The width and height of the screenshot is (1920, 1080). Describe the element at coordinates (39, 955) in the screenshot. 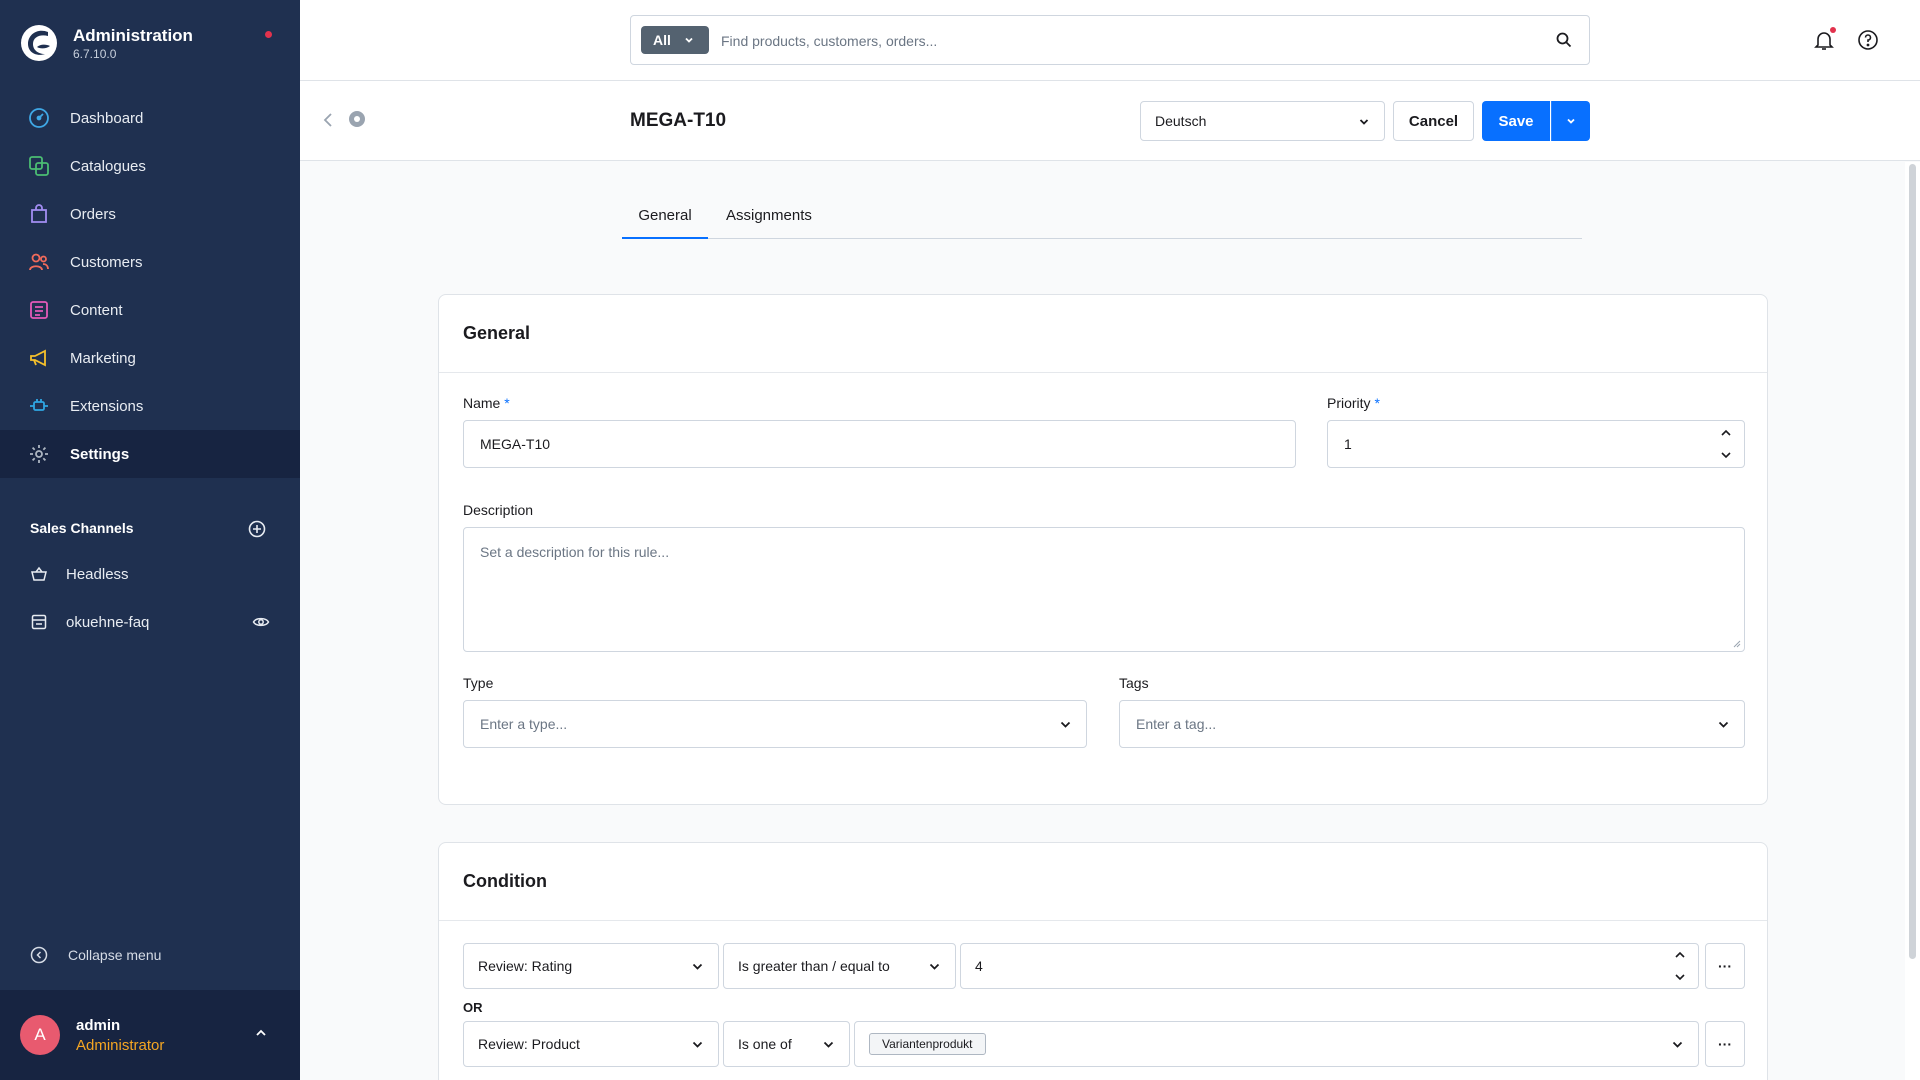

I see `collapse-icon` at that location.